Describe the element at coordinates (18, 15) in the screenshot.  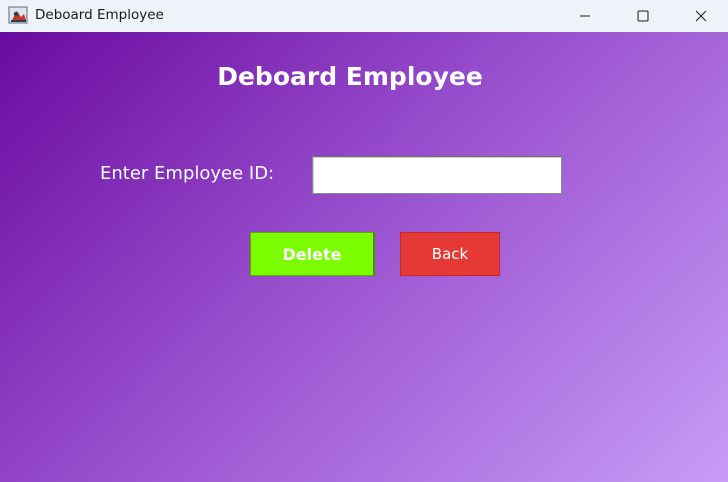
I see `java-app-icon` at that location.